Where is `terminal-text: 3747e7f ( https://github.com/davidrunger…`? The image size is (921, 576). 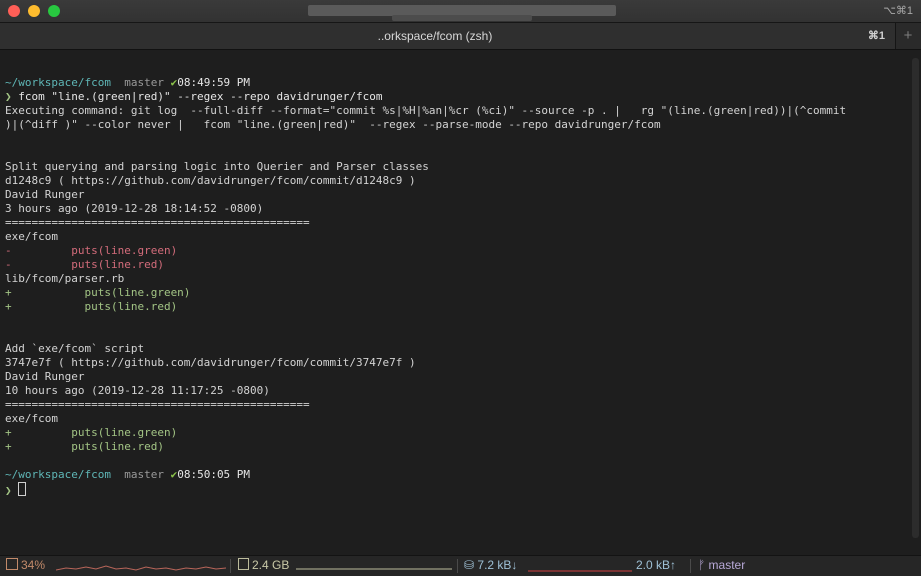
terminal-text: 3747e7f ( https://github.com/davidrunger… is located at coordinates (210, 362).